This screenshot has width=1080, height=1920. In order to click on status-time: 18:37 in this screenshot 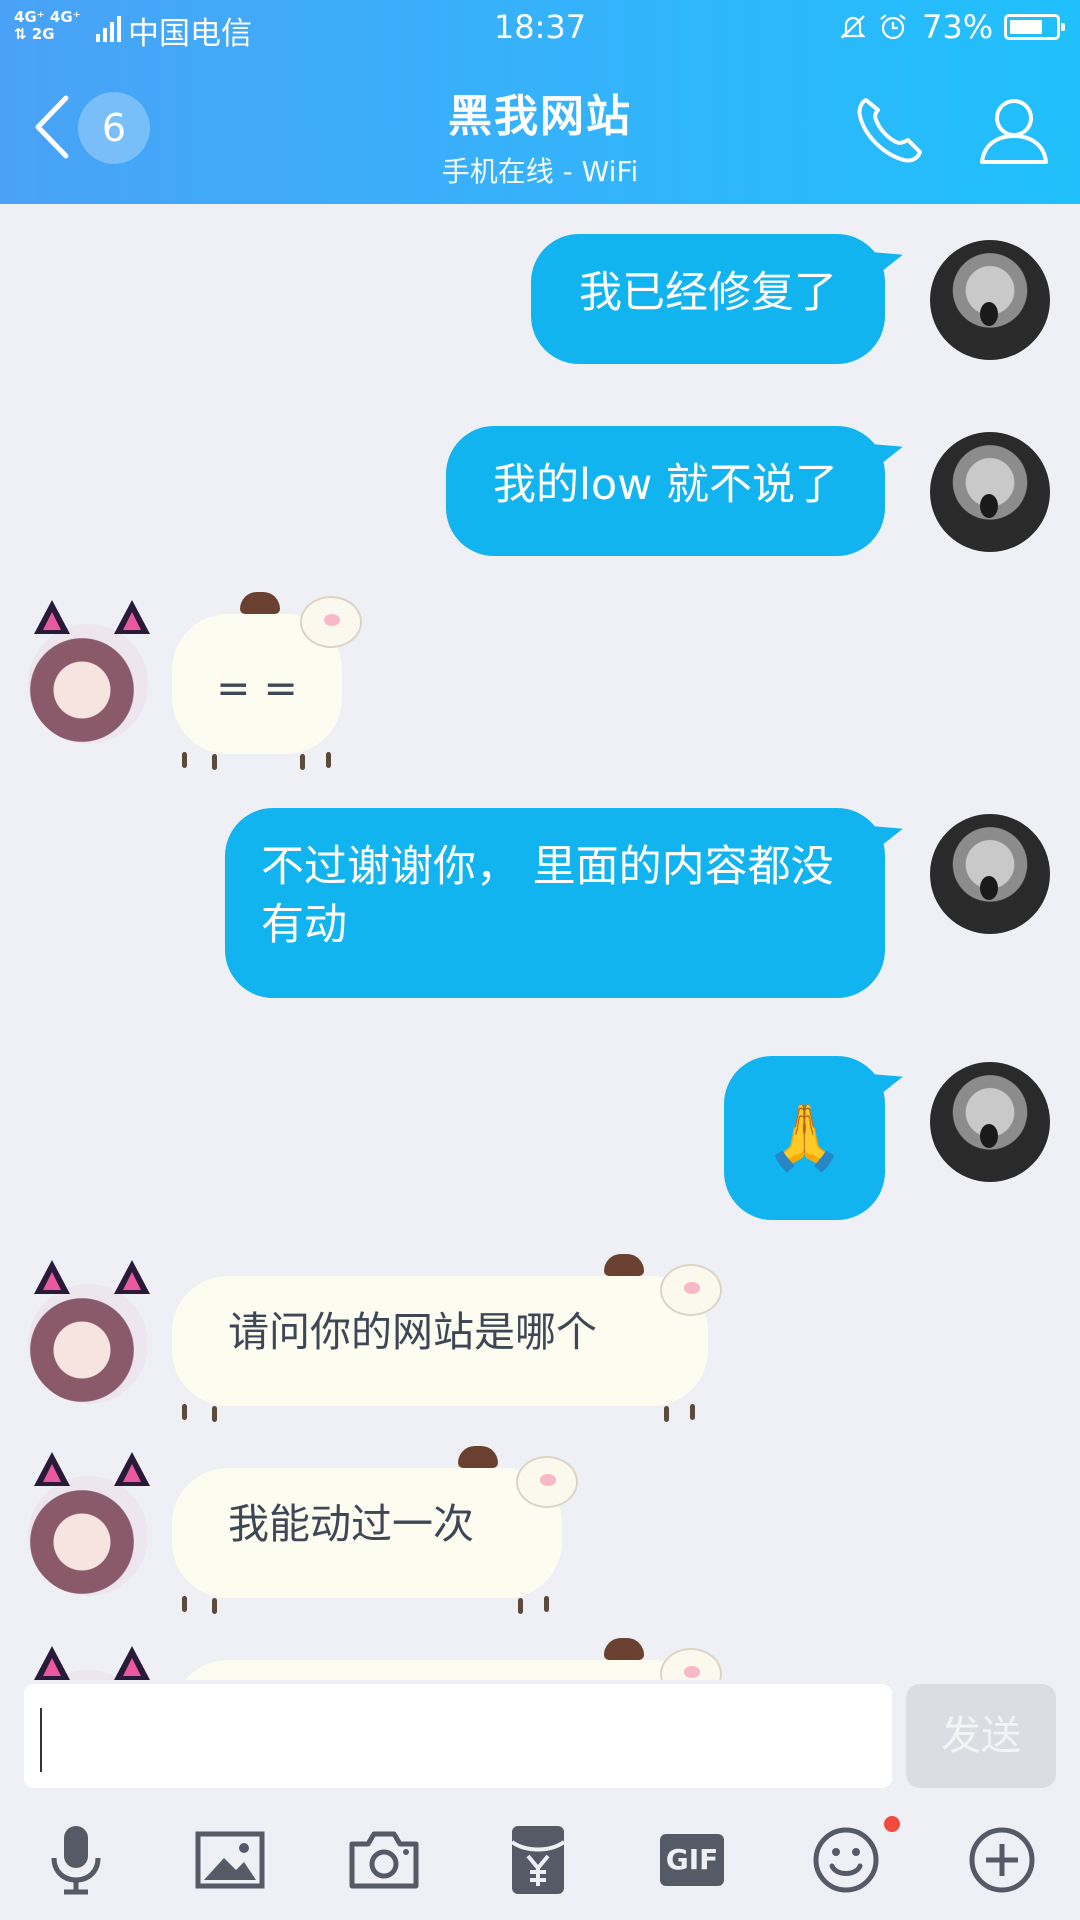, I will do `click(540, 27)`.